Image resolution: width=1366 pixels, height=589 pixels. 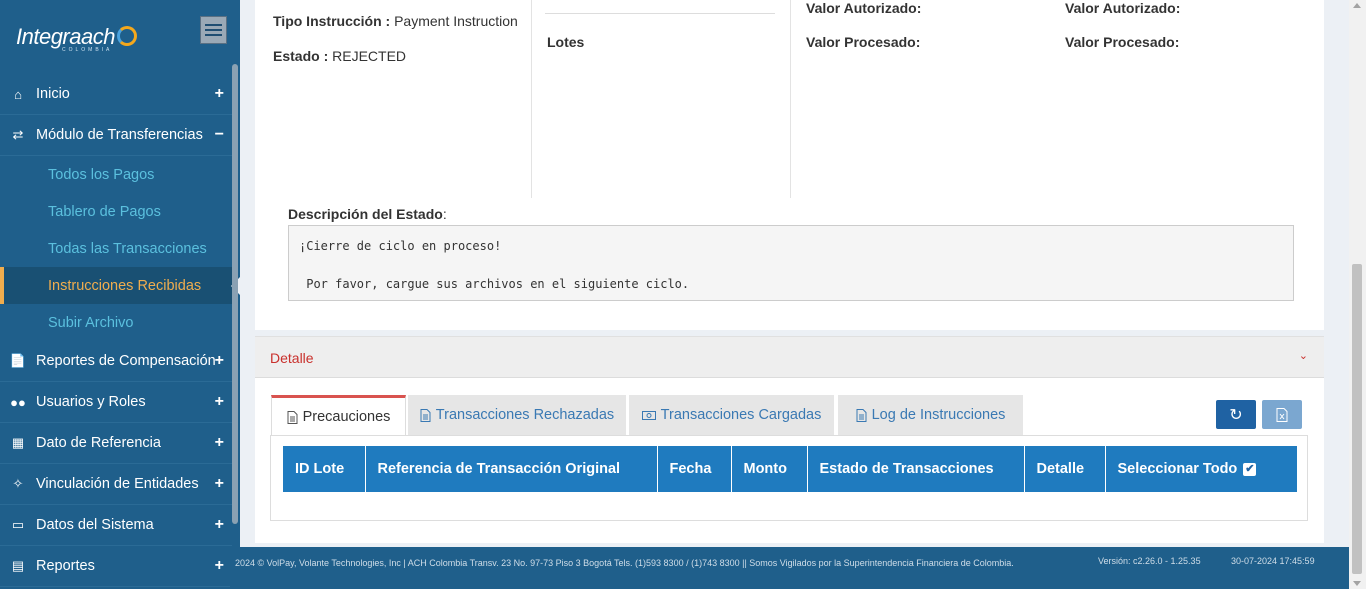 I want to click on file-icon: 📄, so click(x=18, y=360).